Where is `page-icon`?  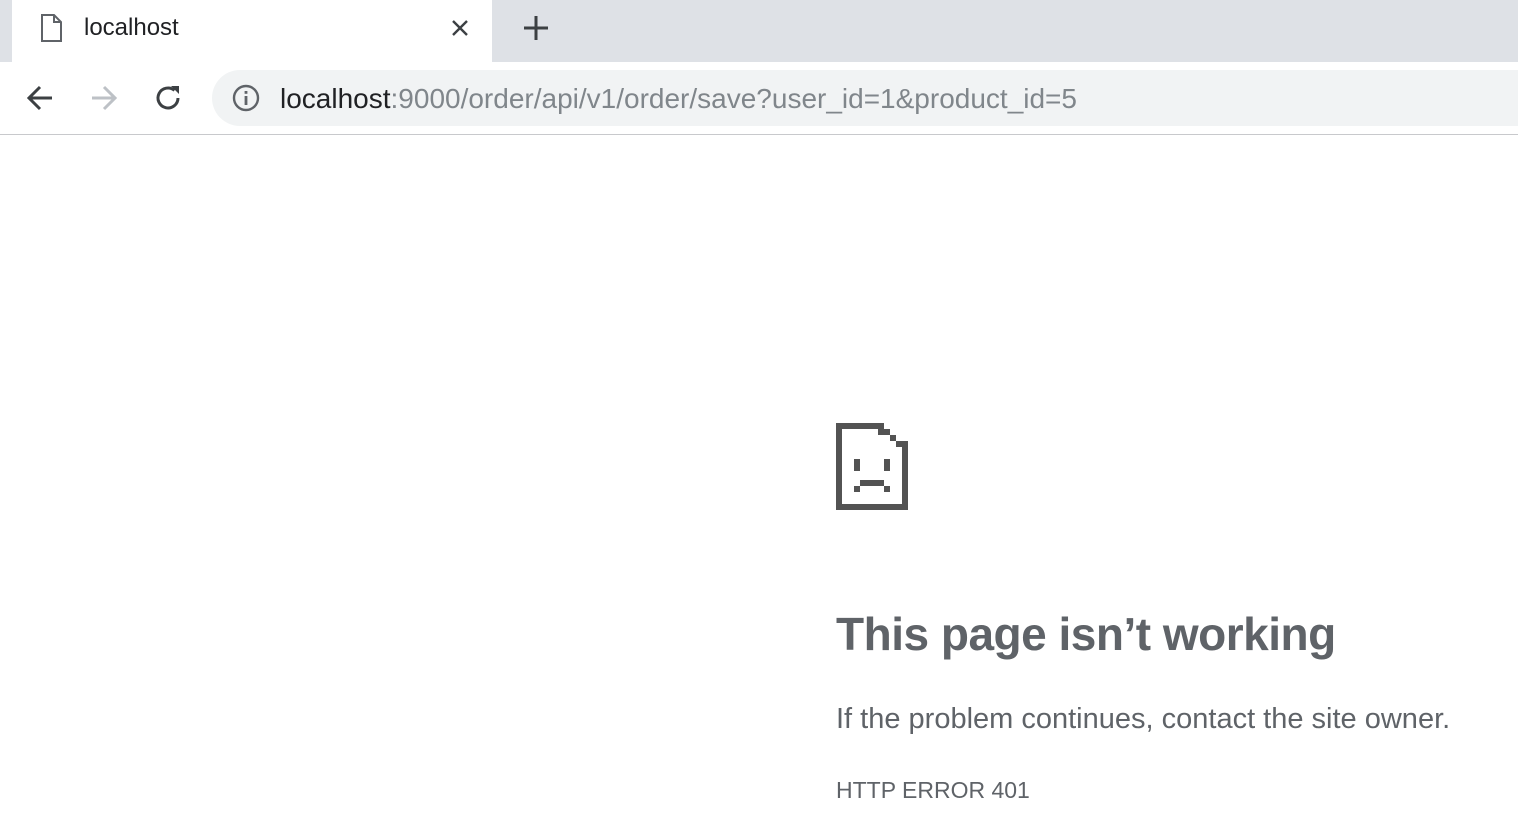 page-icon is located at coordinates (51, 28).